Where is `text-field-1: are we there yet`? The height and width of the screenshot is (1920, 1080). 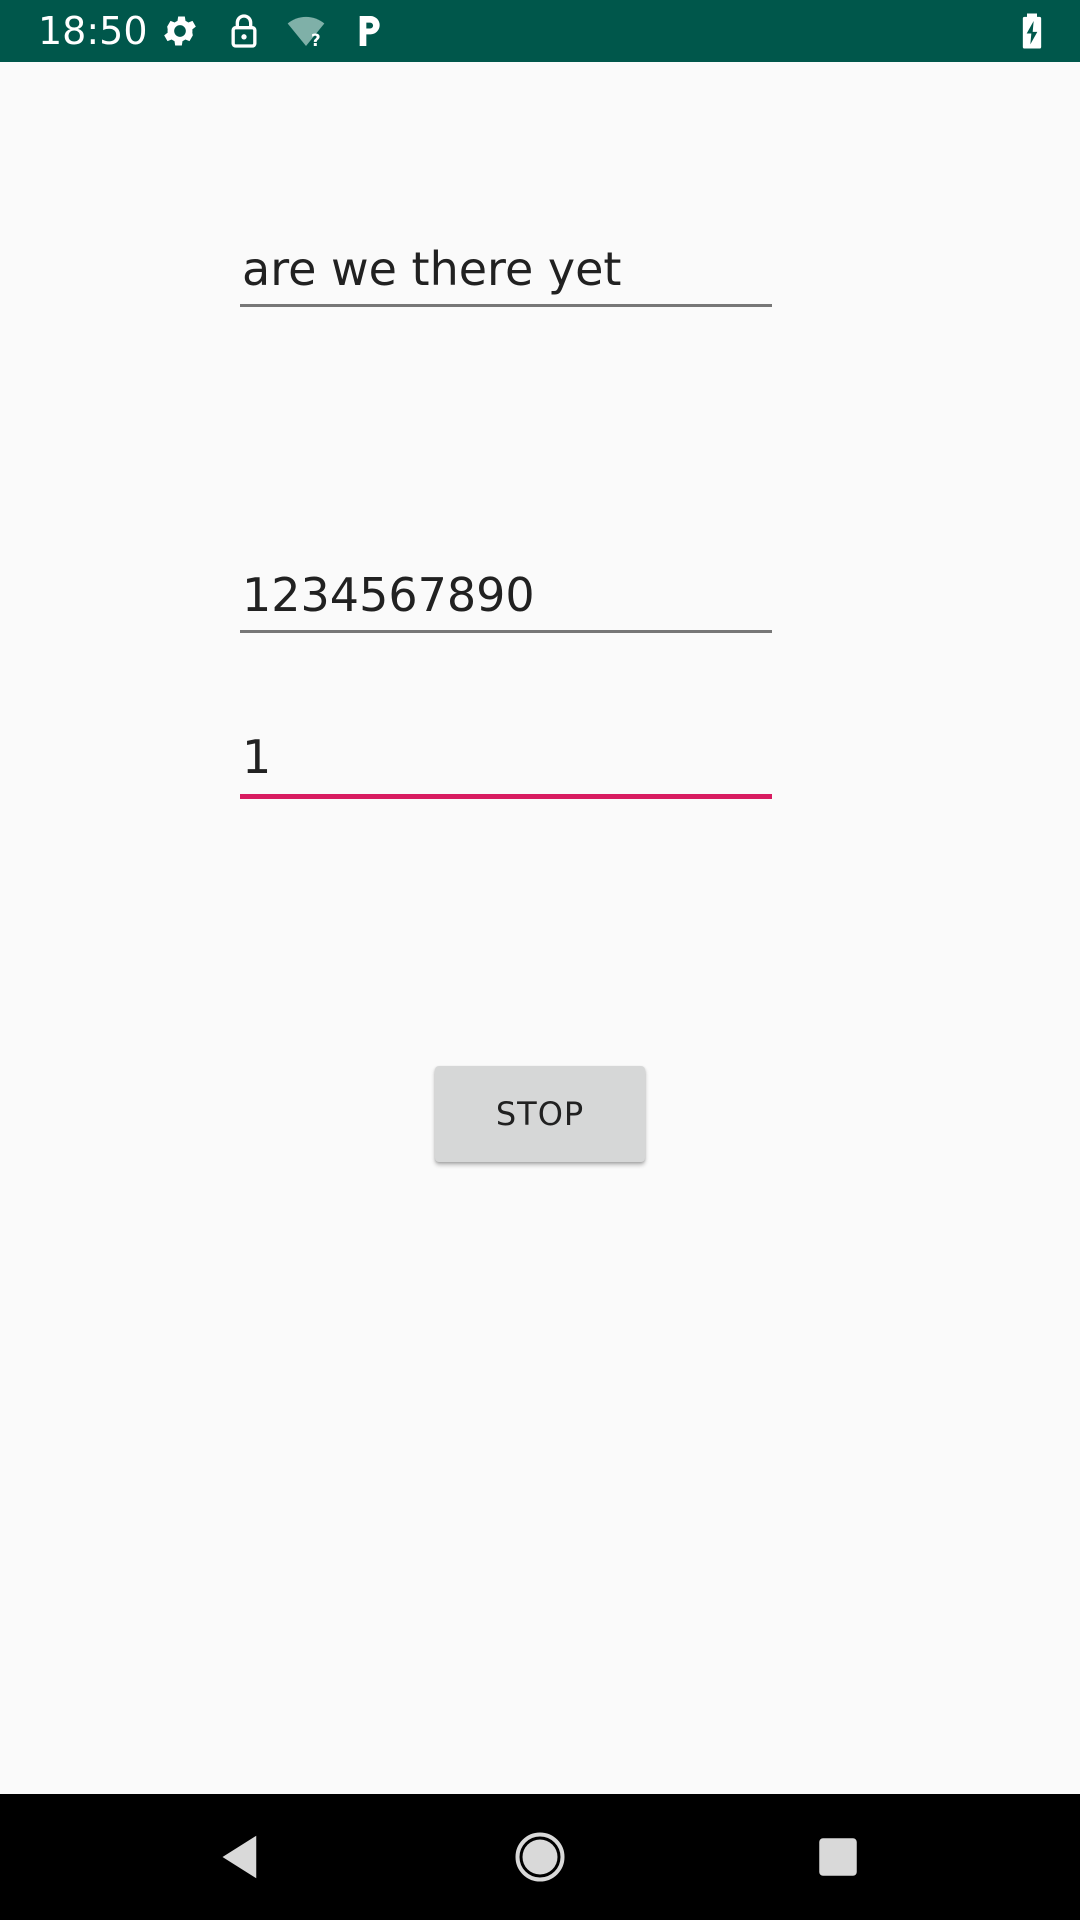
text-field-1: are we there yet is located at coordinates (506, 274).